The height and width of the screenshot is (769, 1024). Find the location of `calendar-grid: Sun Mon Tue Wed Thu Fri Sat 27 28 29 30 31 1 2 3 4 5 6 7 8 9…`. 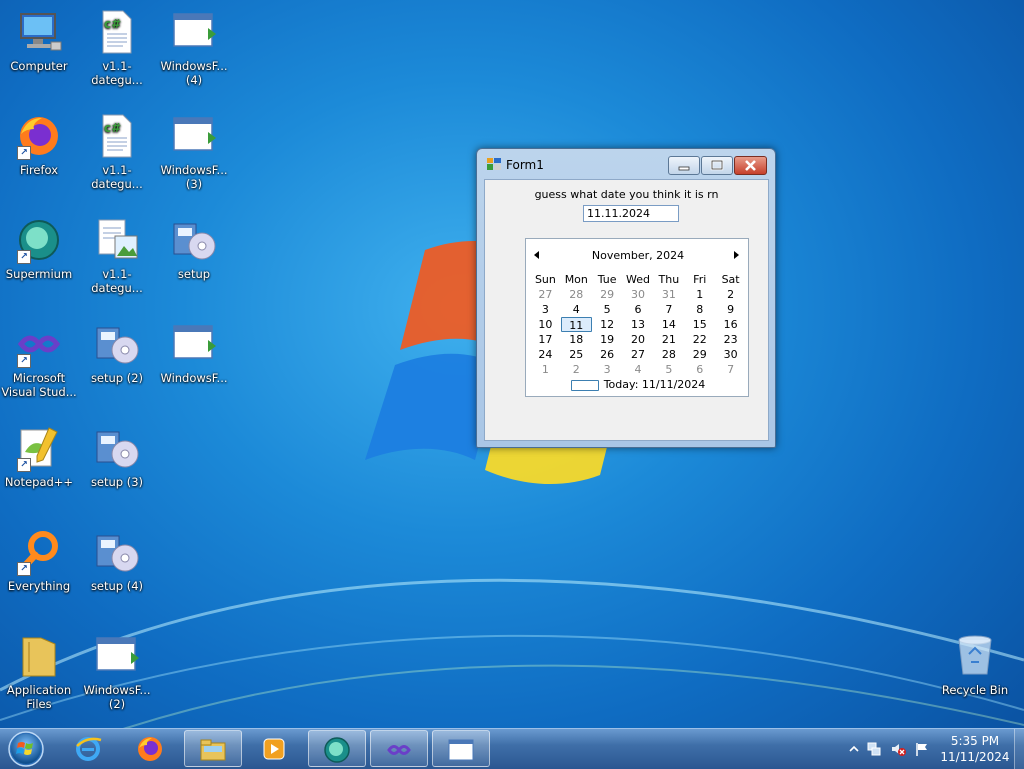

calendar-grid: Sun Mon Tue Wed Thu Fri Sat 27 28 29 30 31 1 2 3 4 5 6 7 8 9… is located at coordinates (638, 324).